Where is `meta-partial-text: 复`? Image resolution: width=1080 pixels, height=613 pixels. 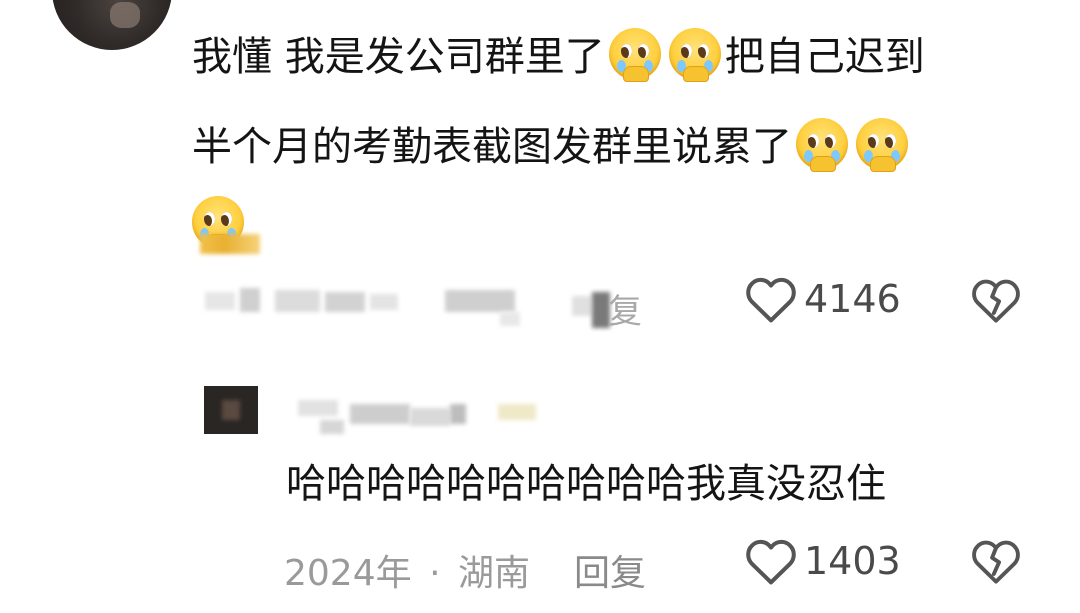
meta-partial-text: 复 is located at coordinates (625, 312).